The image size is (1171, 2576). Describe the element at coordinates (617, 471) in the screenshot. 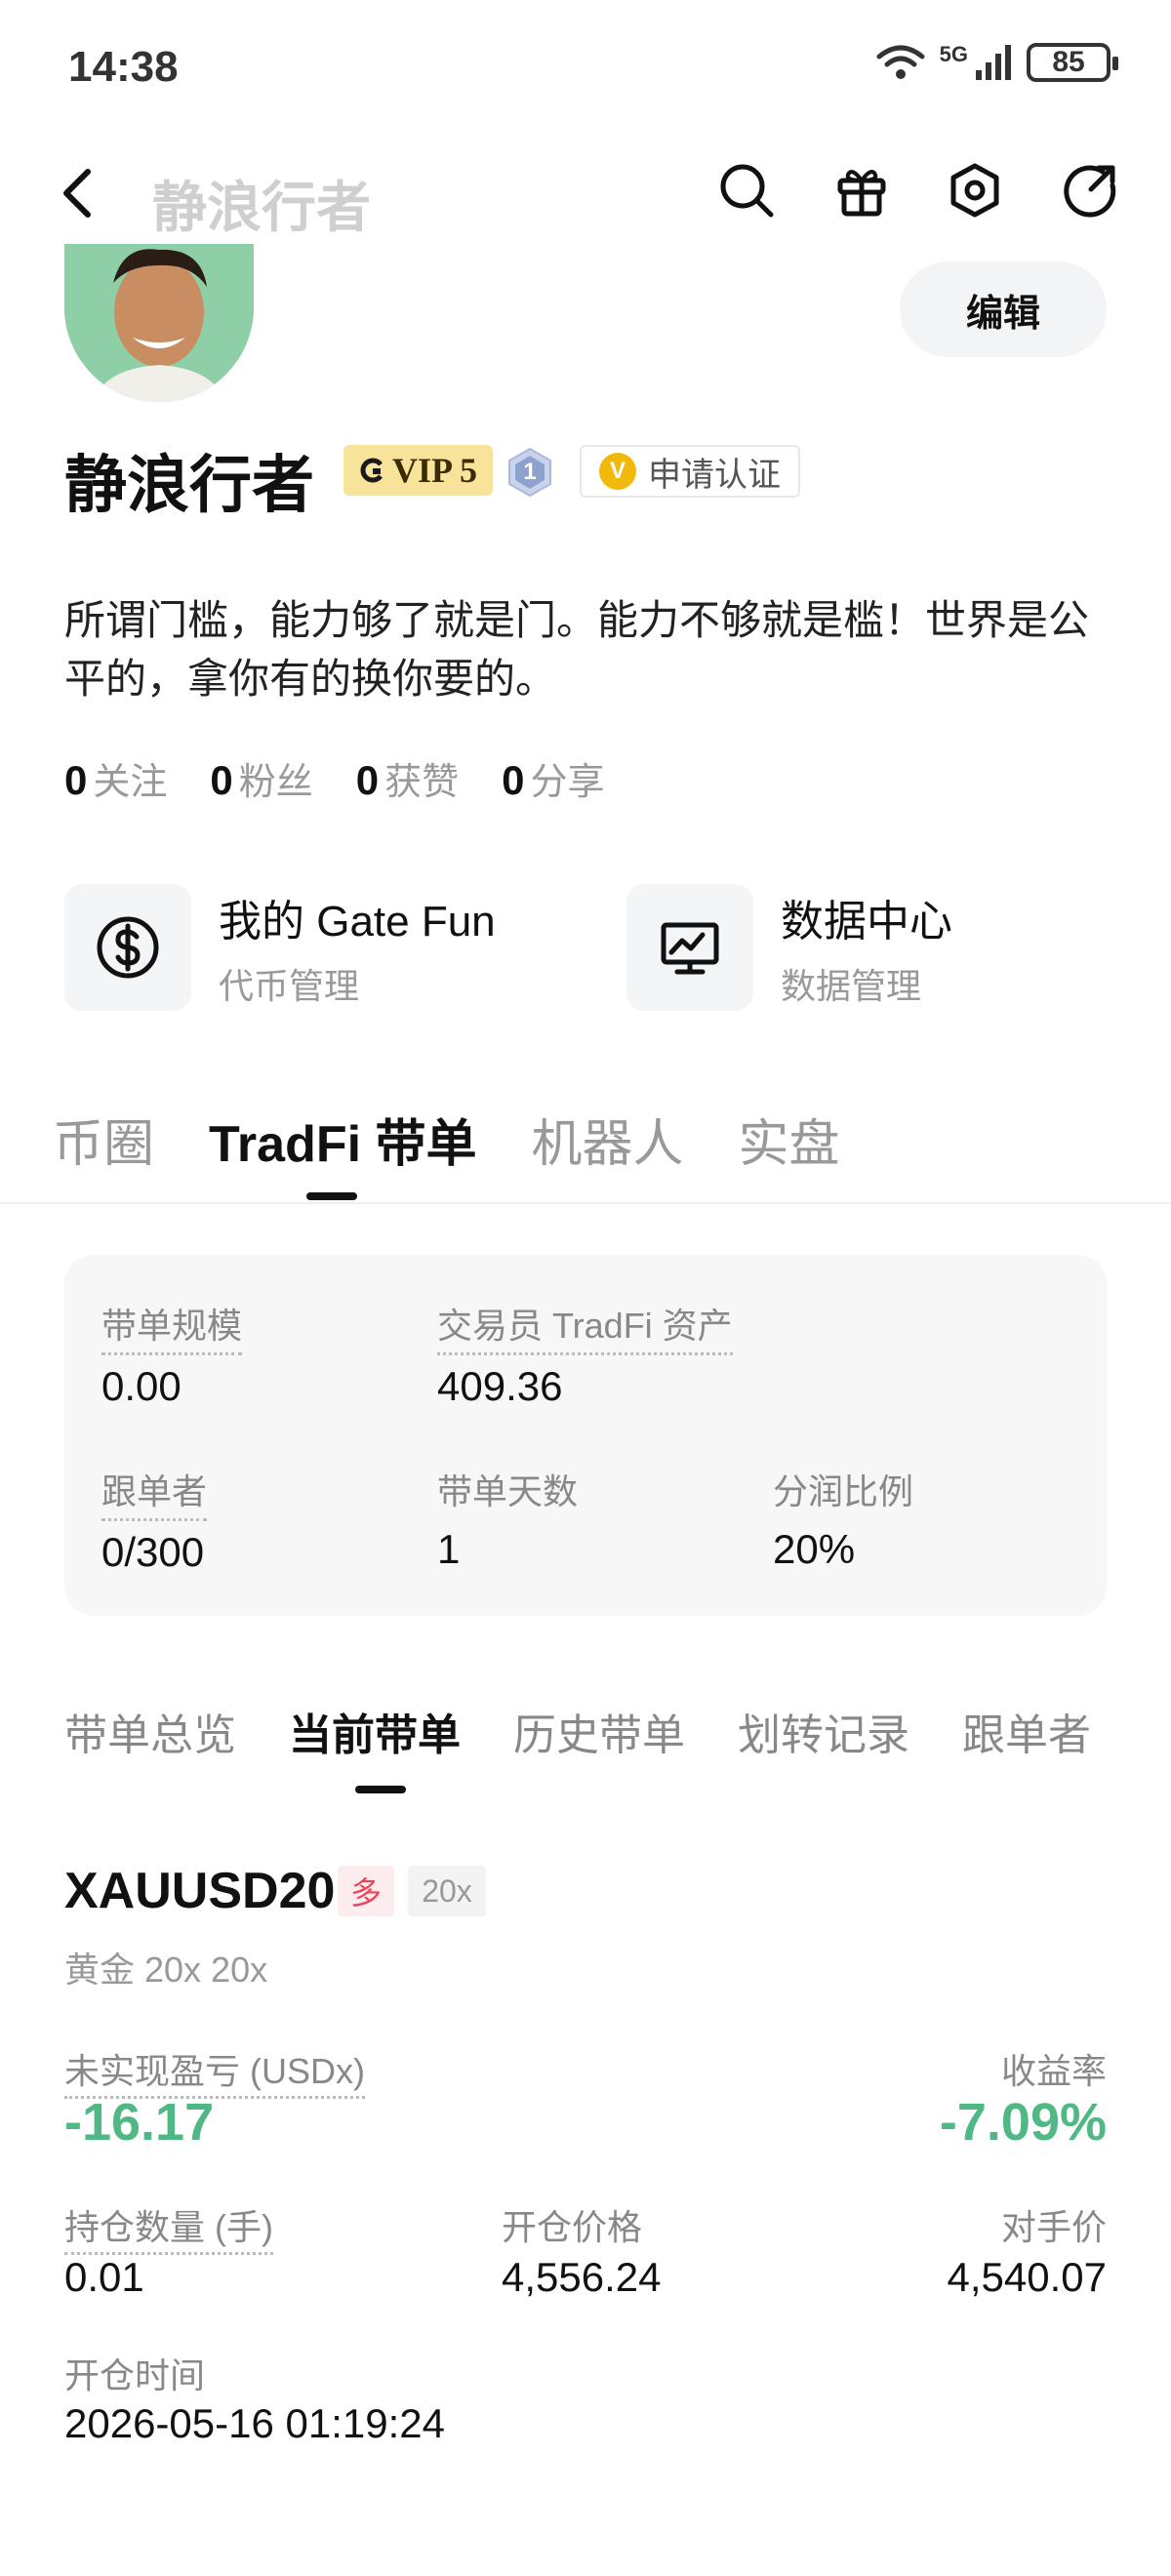

I see `verify-v-icon: V` at that location.